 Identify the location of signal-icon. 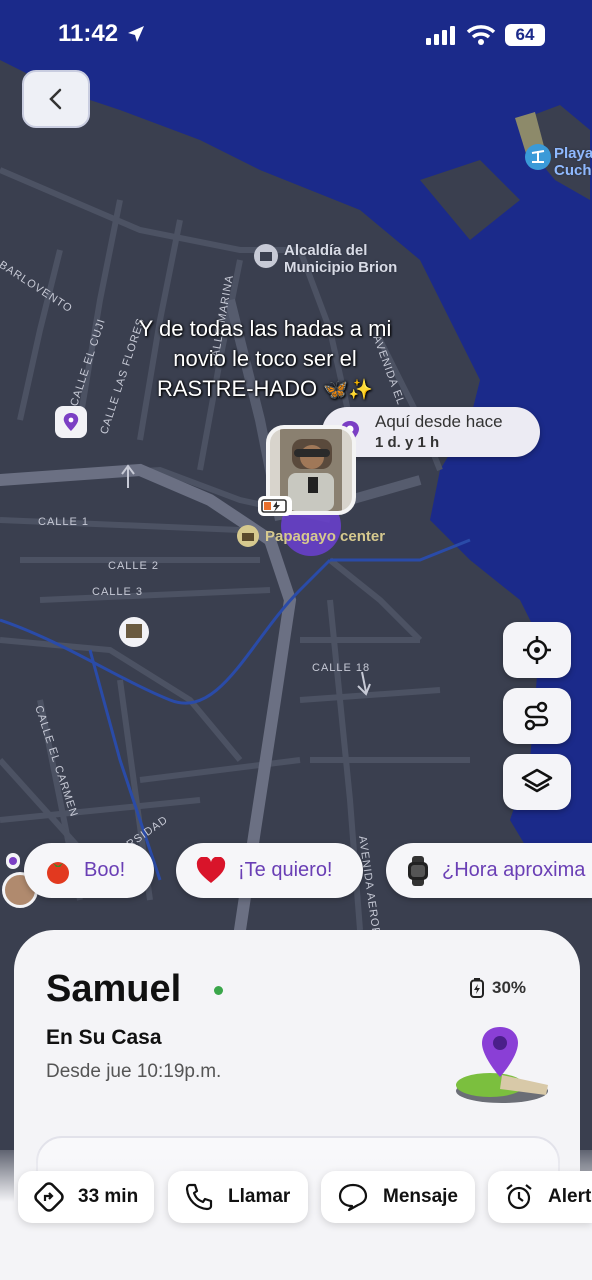
(440, 35).